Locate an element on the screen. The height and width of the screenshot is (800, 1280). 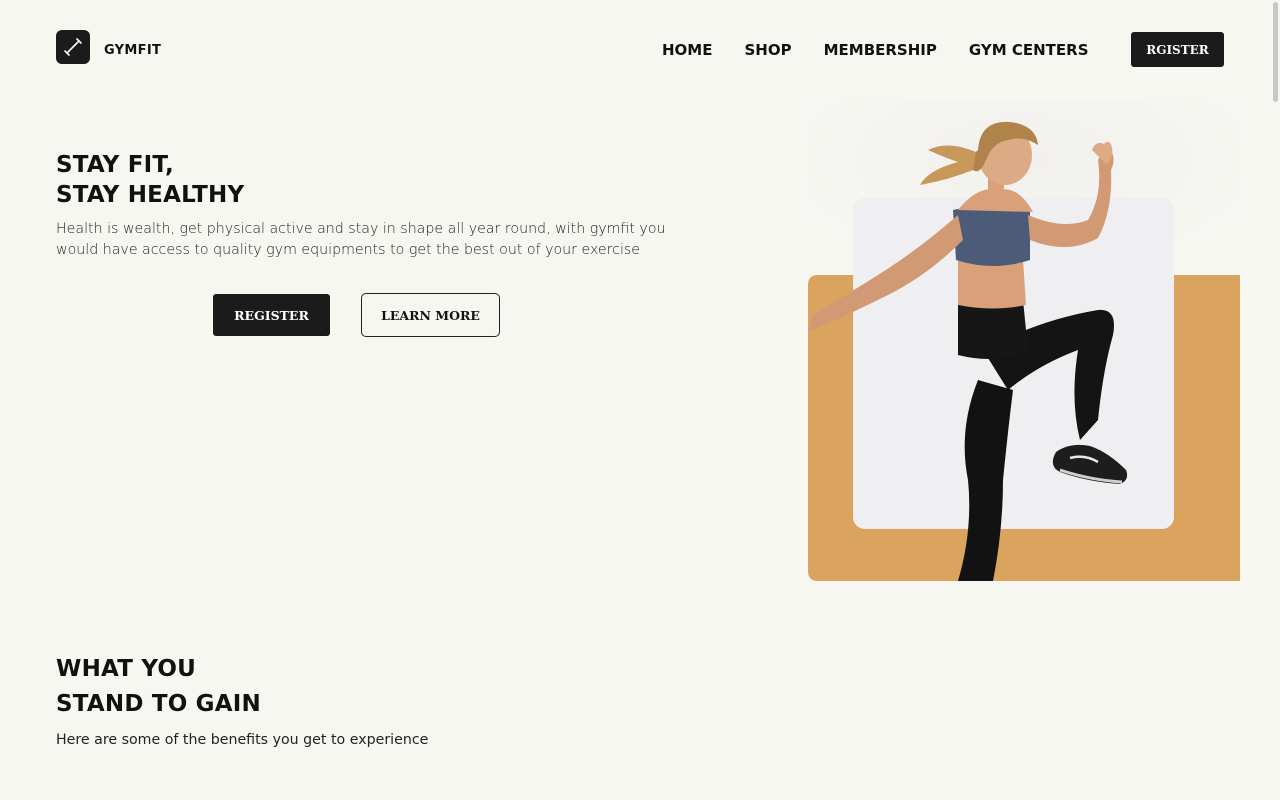
brand-name: GYMFIT is located at coordinates (132, 50).